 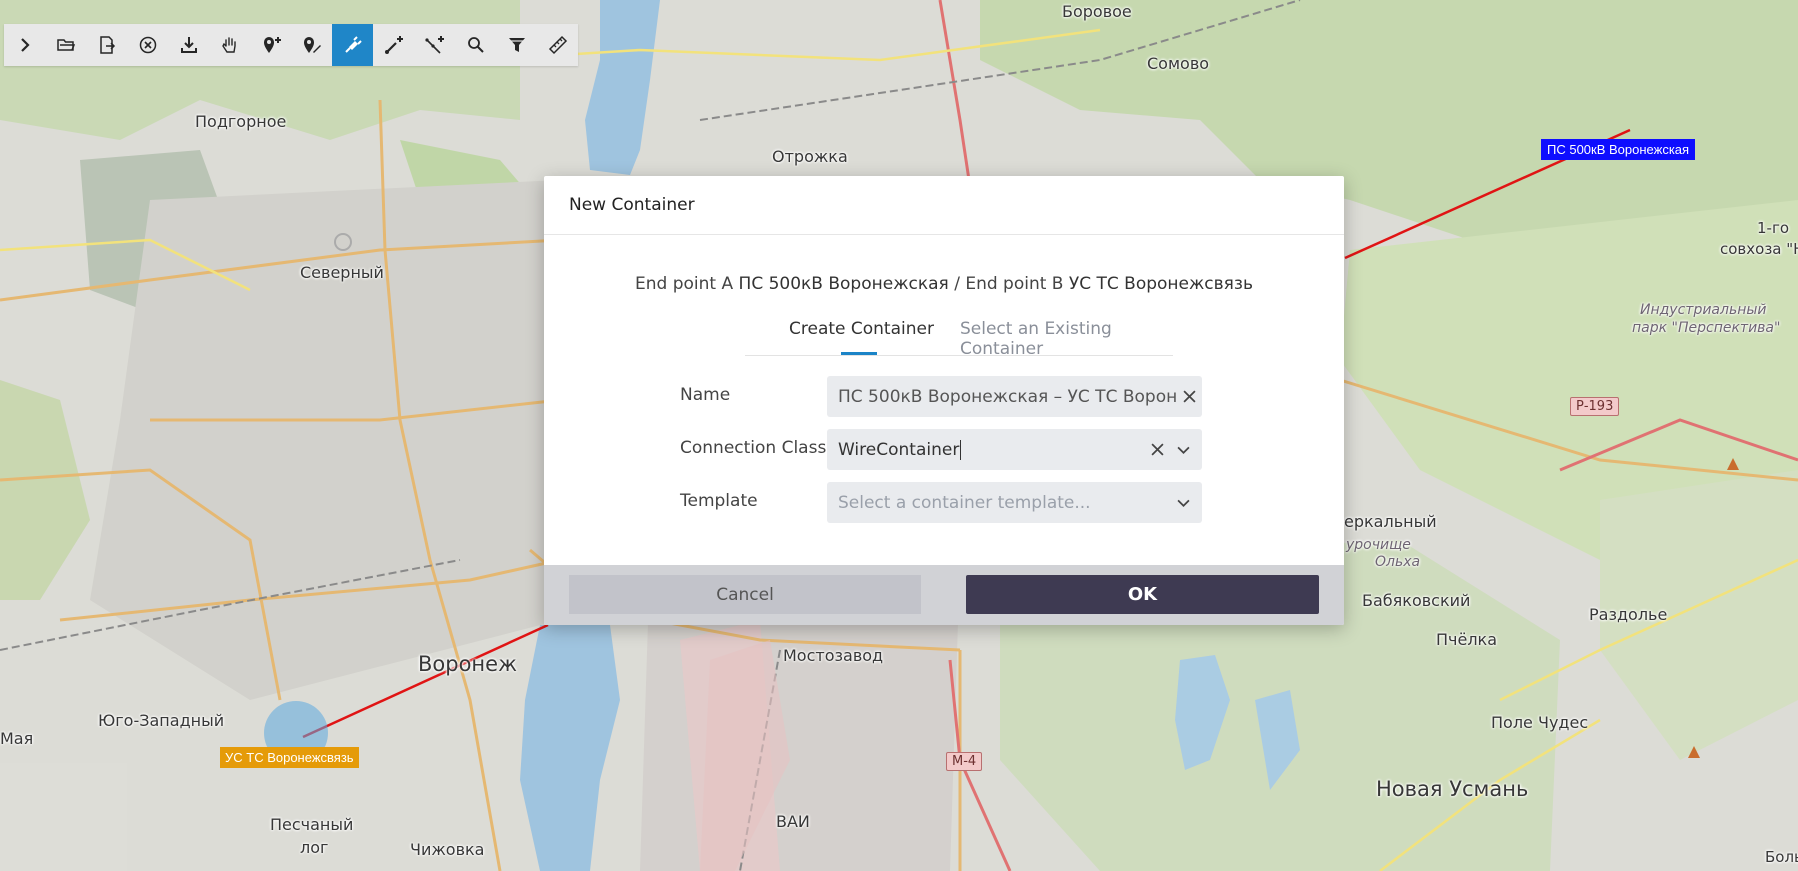 I want to click on clear-name-button, so click(x=1189, y=396).